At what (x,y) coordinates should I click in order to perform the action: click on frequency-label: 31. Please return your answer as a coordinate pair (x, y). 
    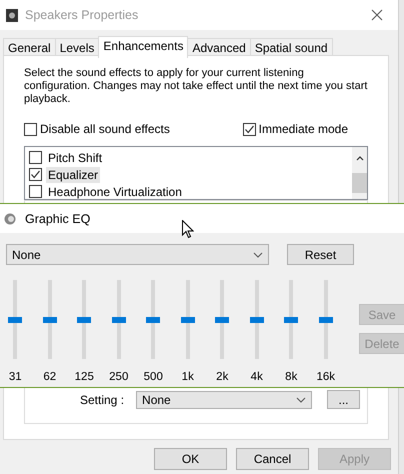
    Looking at the image, I should click on (15, 377).